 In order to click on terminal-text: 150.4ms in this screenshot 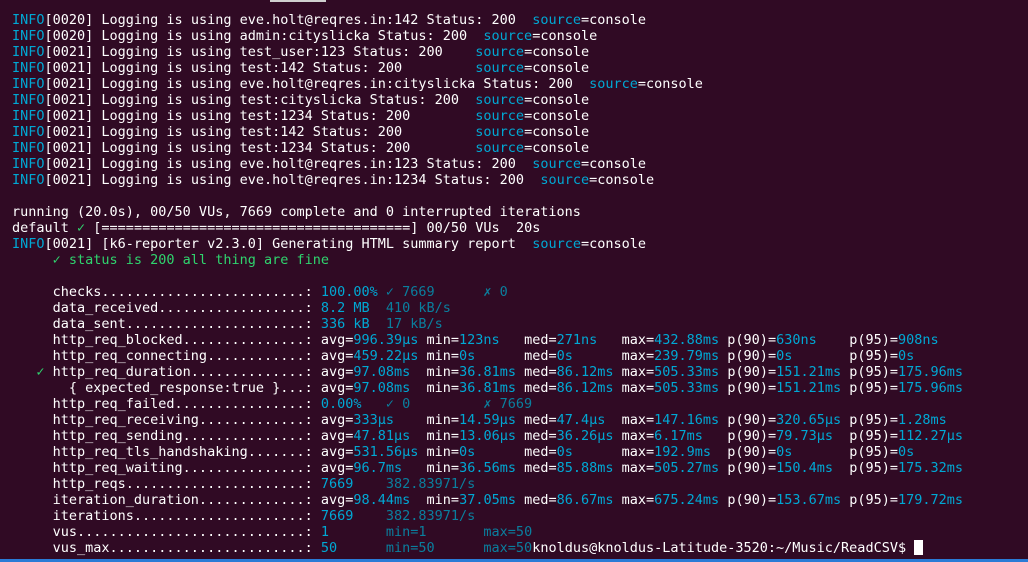, I will do `click(804, 468)`.